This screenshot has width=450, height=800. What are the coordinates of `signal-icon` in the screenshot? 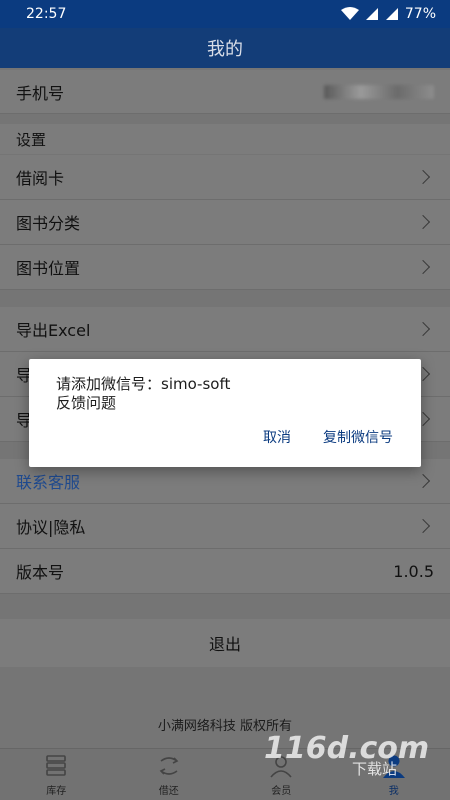 It's located at (371, 14).